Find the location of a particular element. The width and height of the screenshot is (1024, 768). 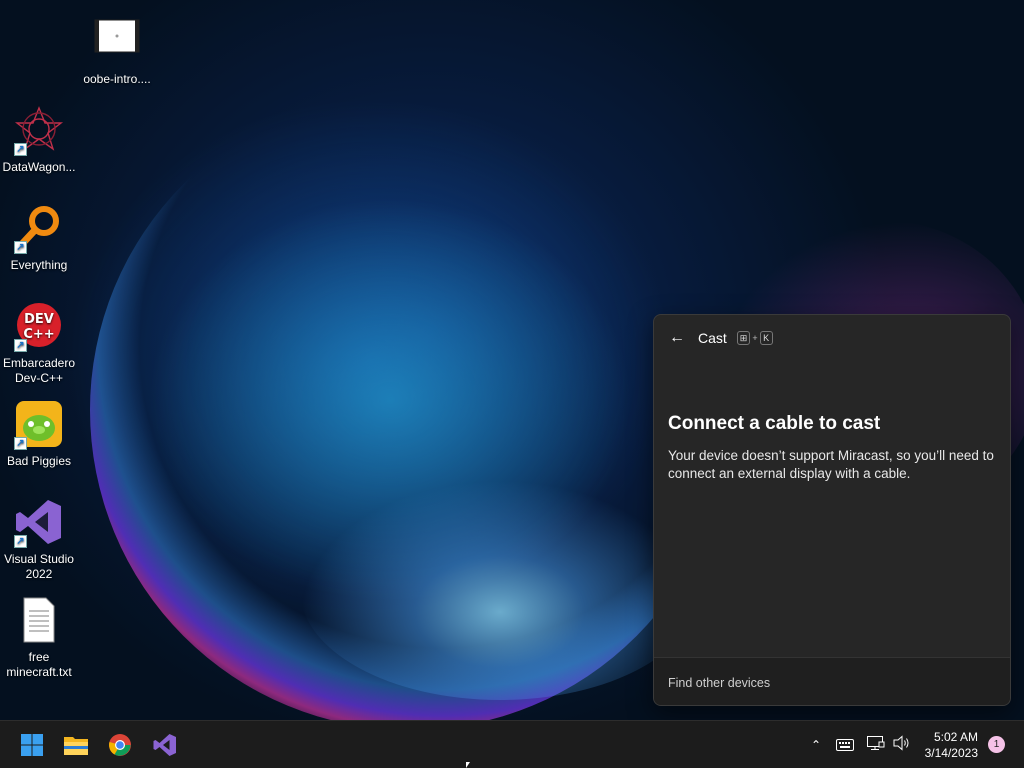

shortcut-plus: + is located at coordinates (755, 338).